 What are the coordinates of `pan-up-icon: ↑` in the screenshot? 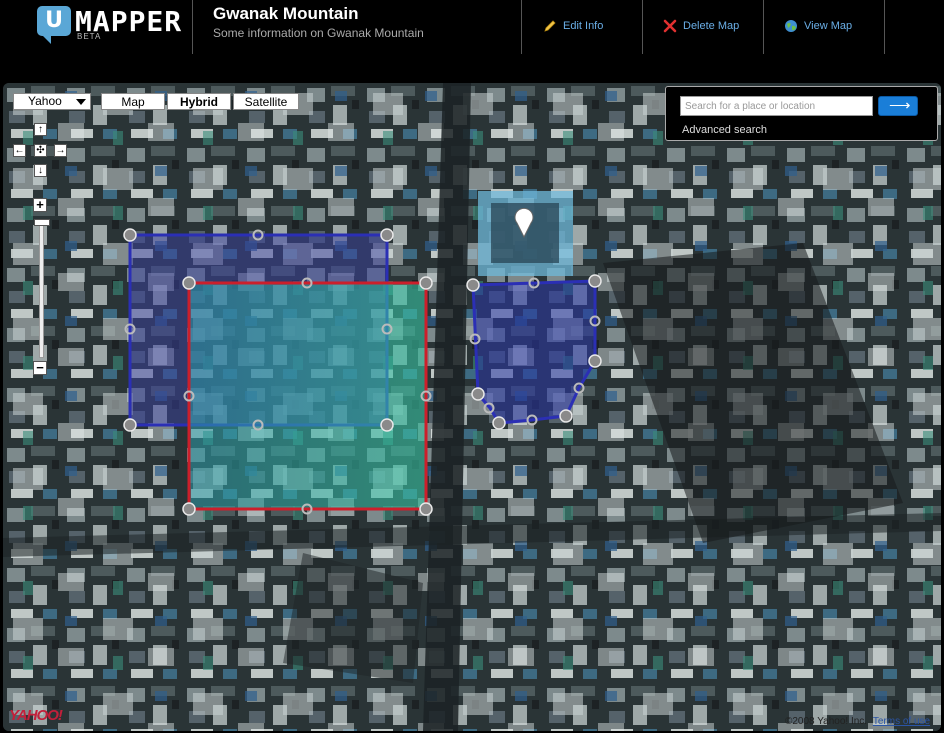 It's located at (40, 129).